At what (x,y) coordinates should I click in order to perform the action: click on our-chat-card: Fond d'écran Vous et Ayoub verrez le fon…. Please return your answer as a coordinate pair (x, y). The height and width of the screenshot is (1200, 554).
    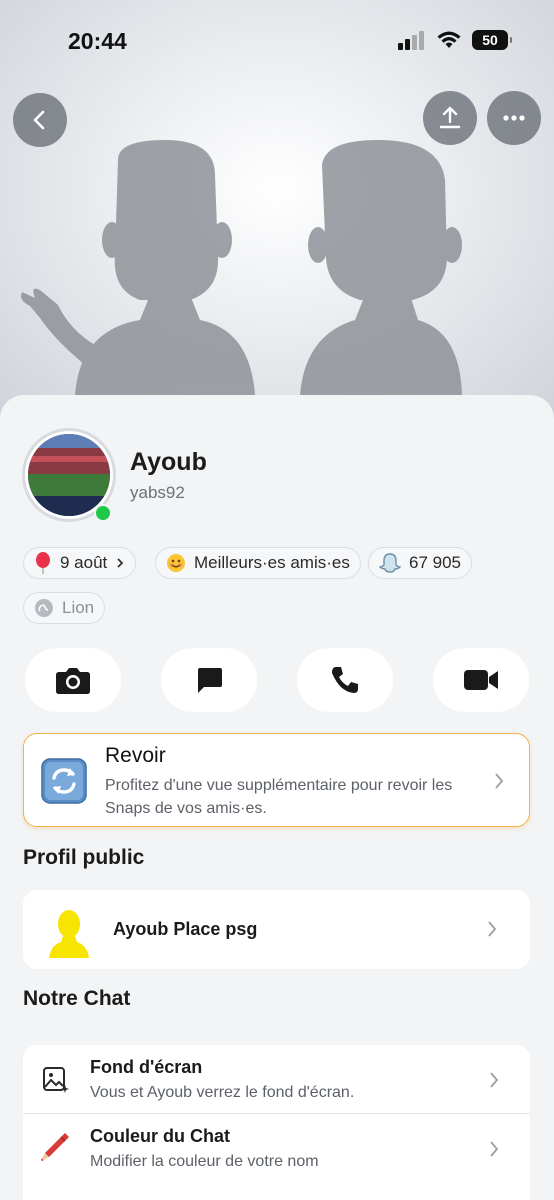
    Looking at the image, I should click on (276, 1122).